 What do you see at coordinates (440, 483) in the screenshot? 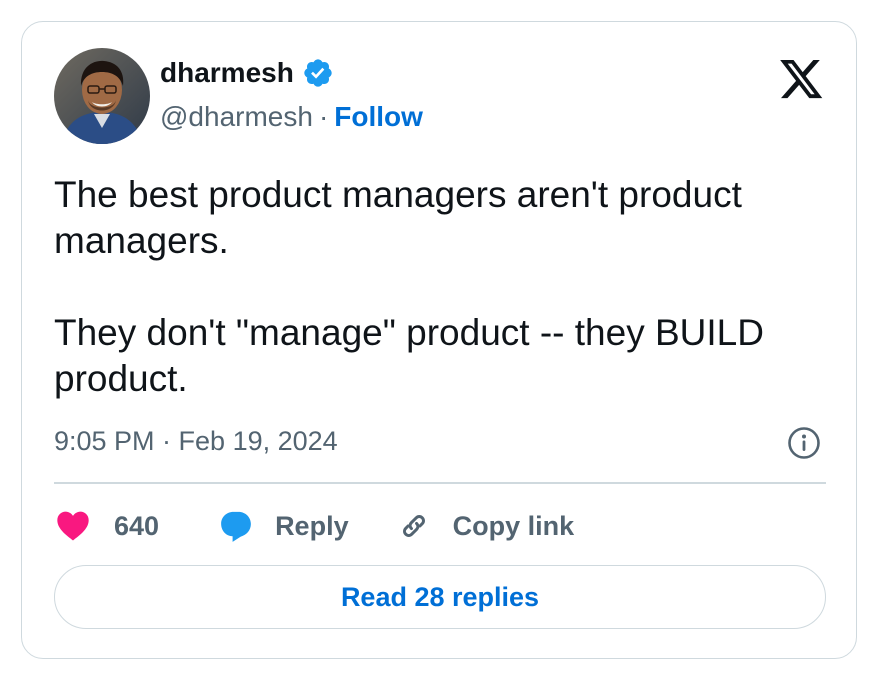
I see `divider` at bounding box center [440, 483].